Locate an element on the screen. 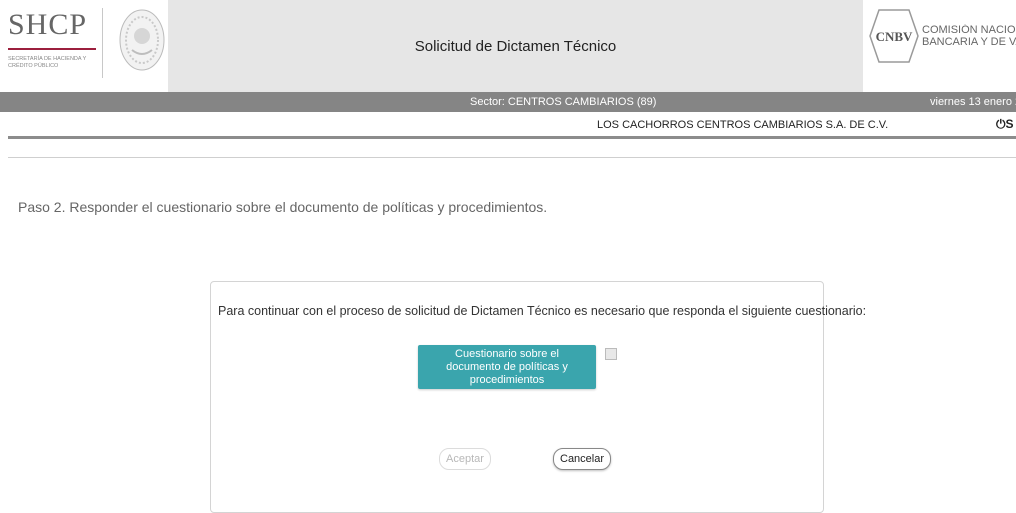  header-divider is located at coordinates (512, 137).